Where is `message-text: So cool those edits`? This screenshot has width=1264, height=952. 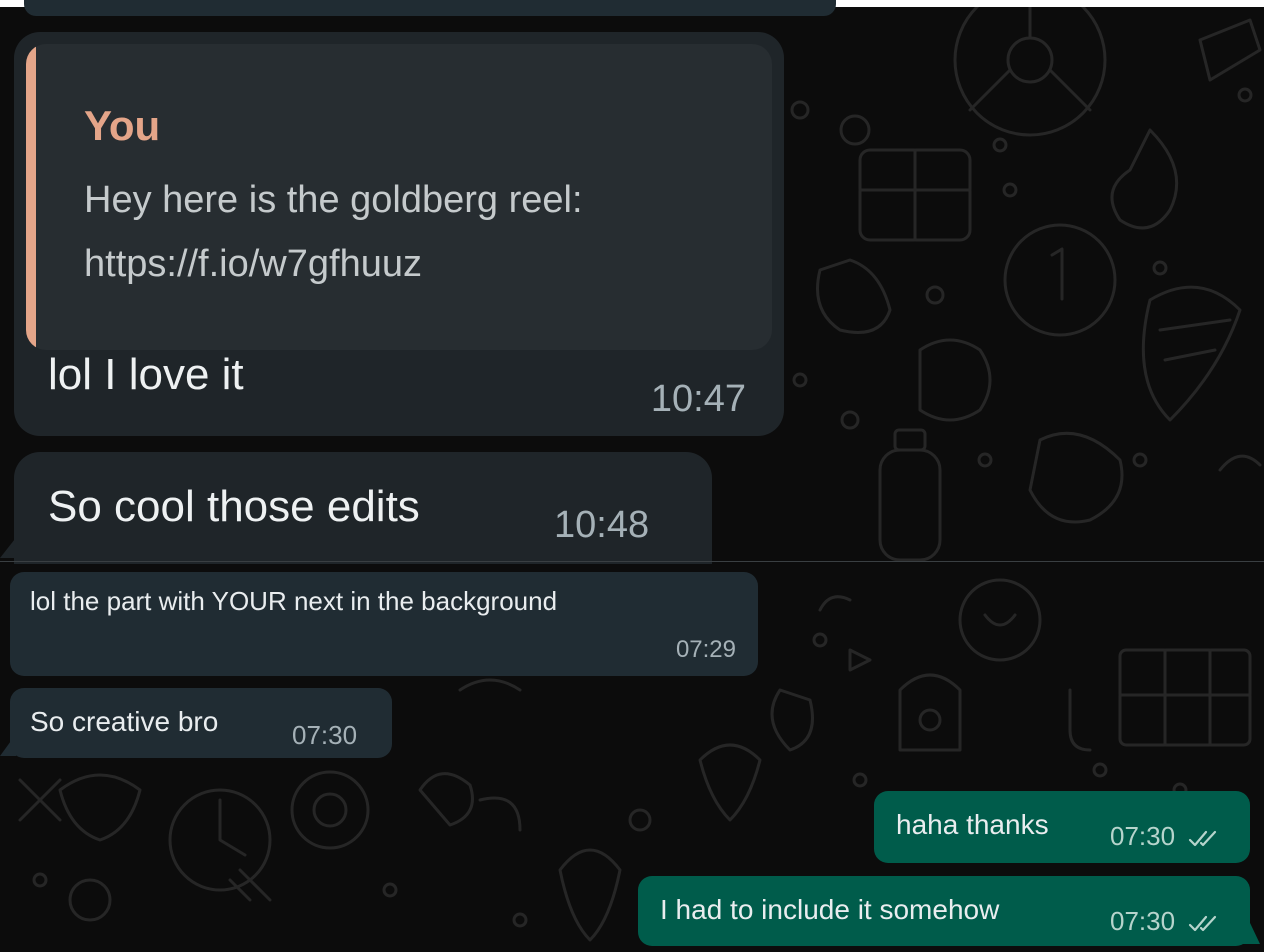 message-text: So cool those edits is located at coordinates (234, 506).